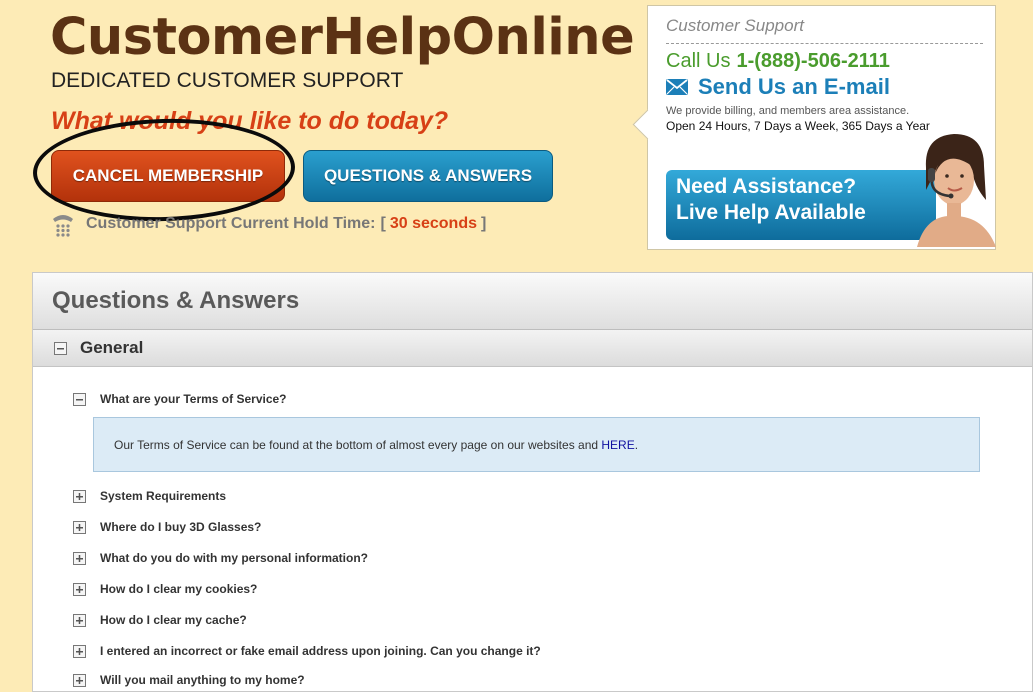 The height and width of the screenshot is (692, 1033). I want to click on support-title: Customer Support, so click(735, 25).